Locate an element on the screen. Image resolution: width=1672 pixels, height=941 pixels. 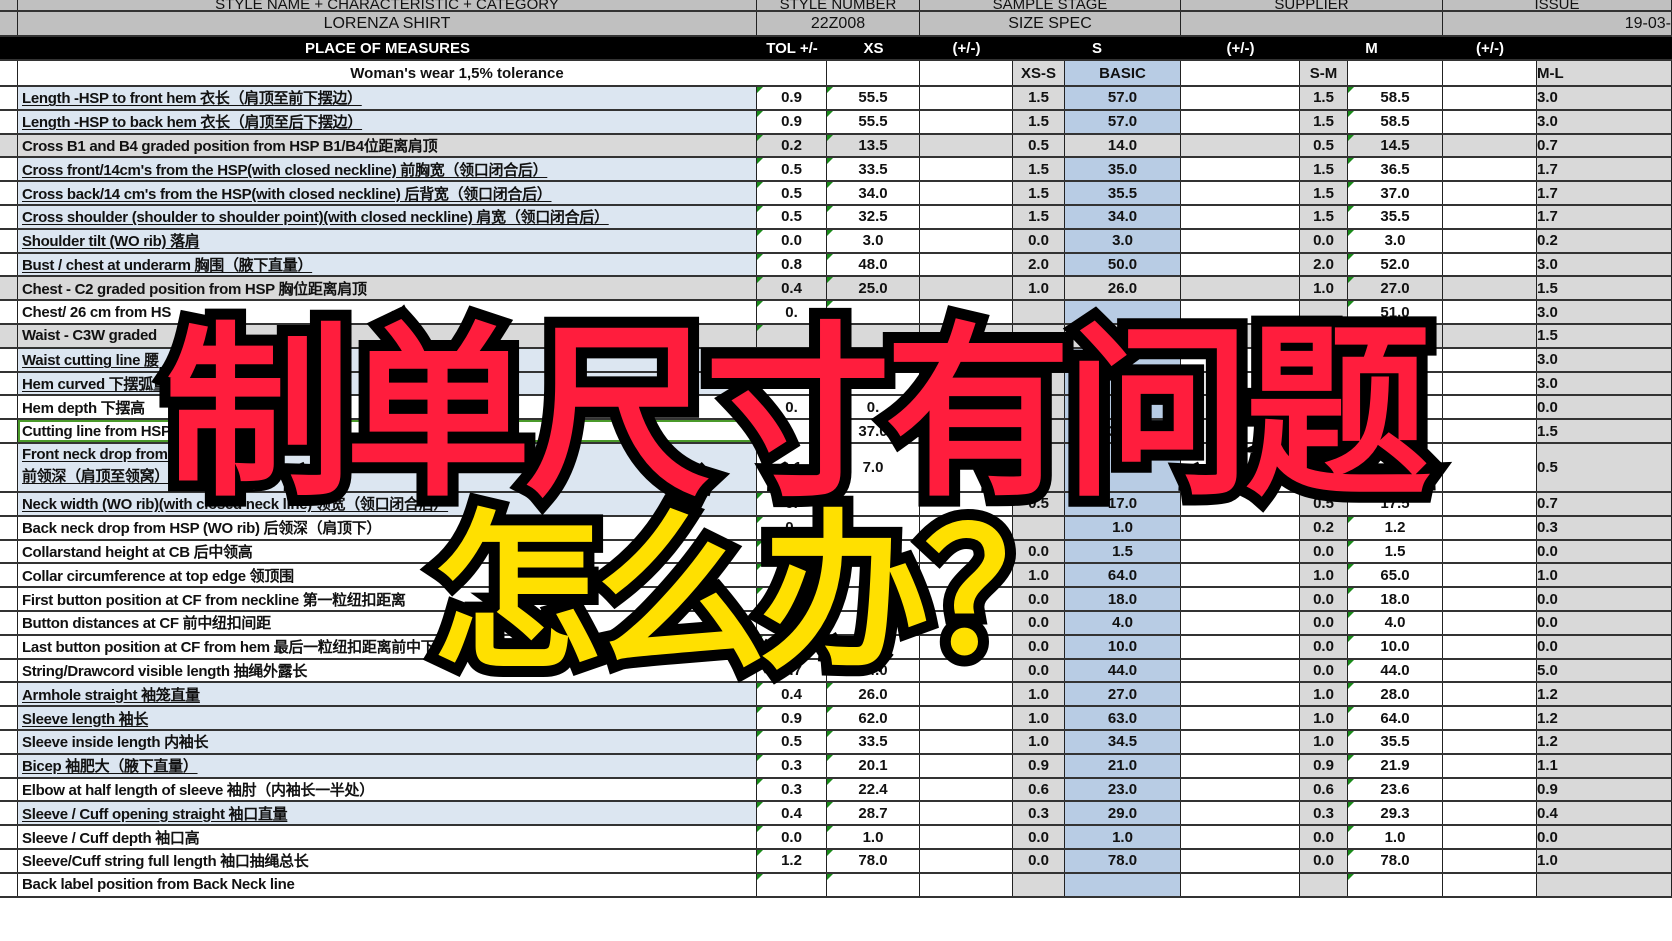
cell-xss: 1.0 is located at coordinates (1039, 741).